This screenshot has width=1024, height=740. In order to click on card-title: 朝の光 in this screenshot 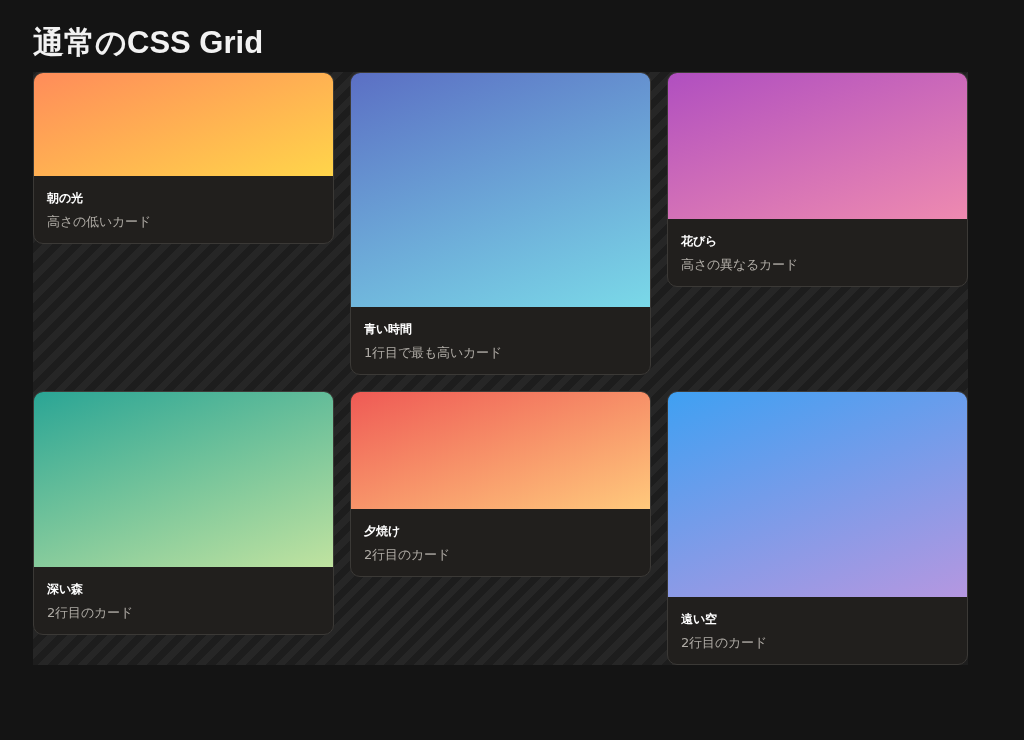, I will do `click(65, 198)`.